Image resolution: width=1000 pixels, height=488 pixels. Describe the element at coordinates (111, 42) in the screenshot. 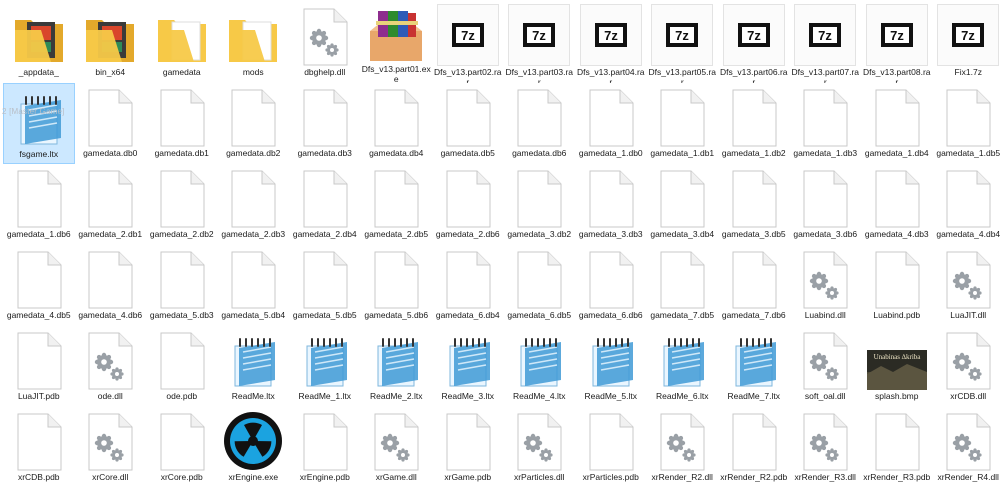

I see `file-item: bin_x64` at that location.